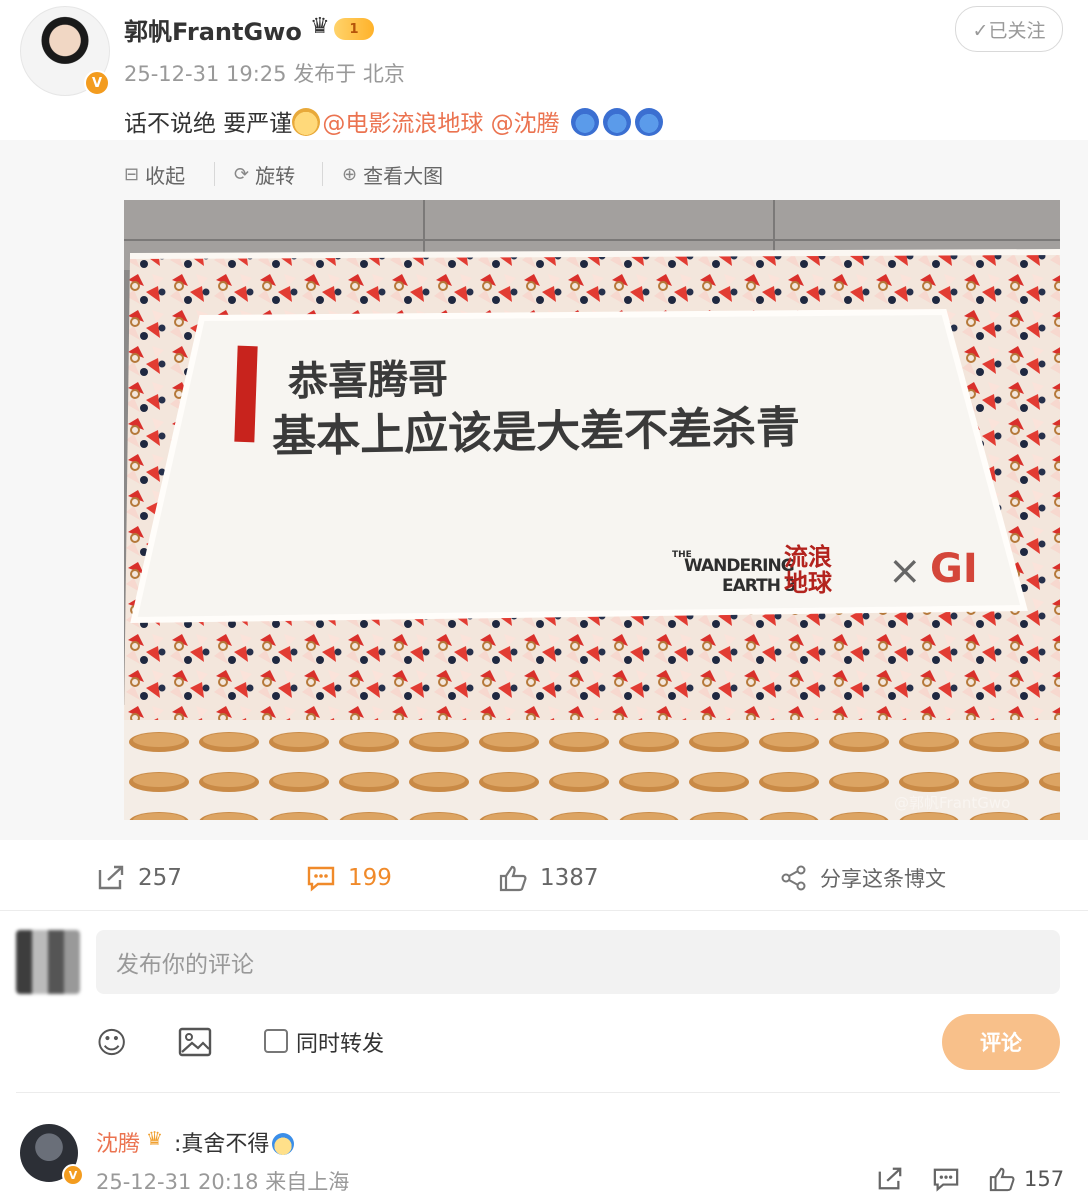  Describe the element at coordinates (1009, 29) in the screenshot. I see `follow-button: ✓已关注` at that location.